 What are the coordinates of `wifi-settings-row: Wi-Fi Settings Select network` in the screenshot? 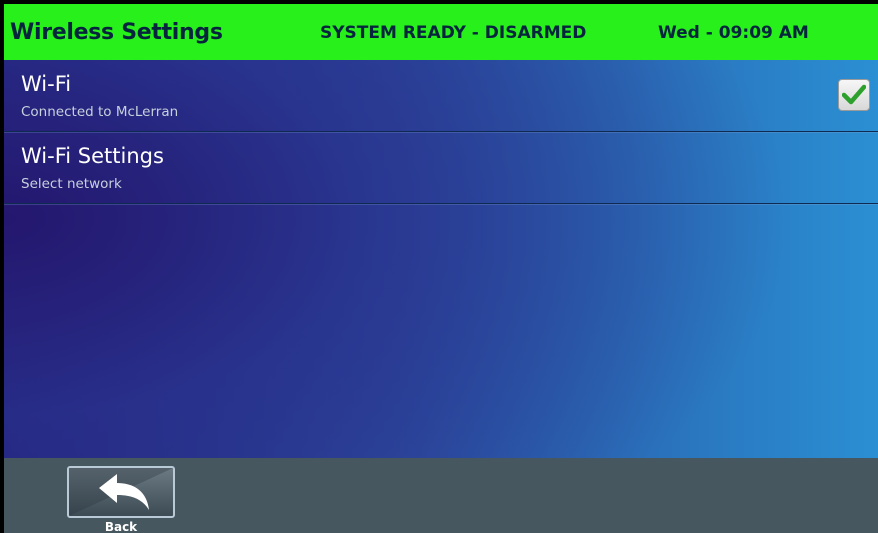 It's located at (441, 168).